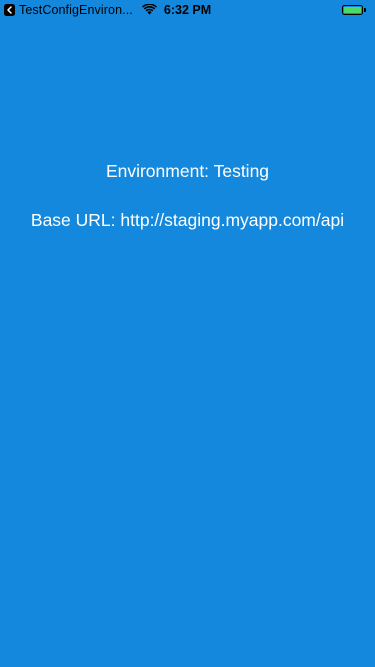 The height and width of the screenshot is (667, 375). Describe the element at coordinates (187, 220) in the screenshot. I see `base-url-label: Base URL: http://staging.myapp.com/api` at that location.